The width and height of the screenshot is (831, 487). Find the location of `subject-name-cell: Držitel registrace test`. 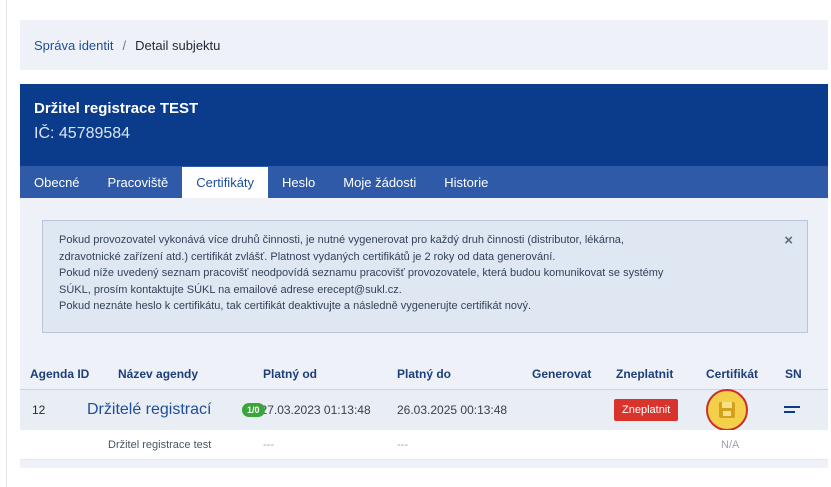

subject-name-cell: Držitel registrace test is located at coordinates (160, 444).